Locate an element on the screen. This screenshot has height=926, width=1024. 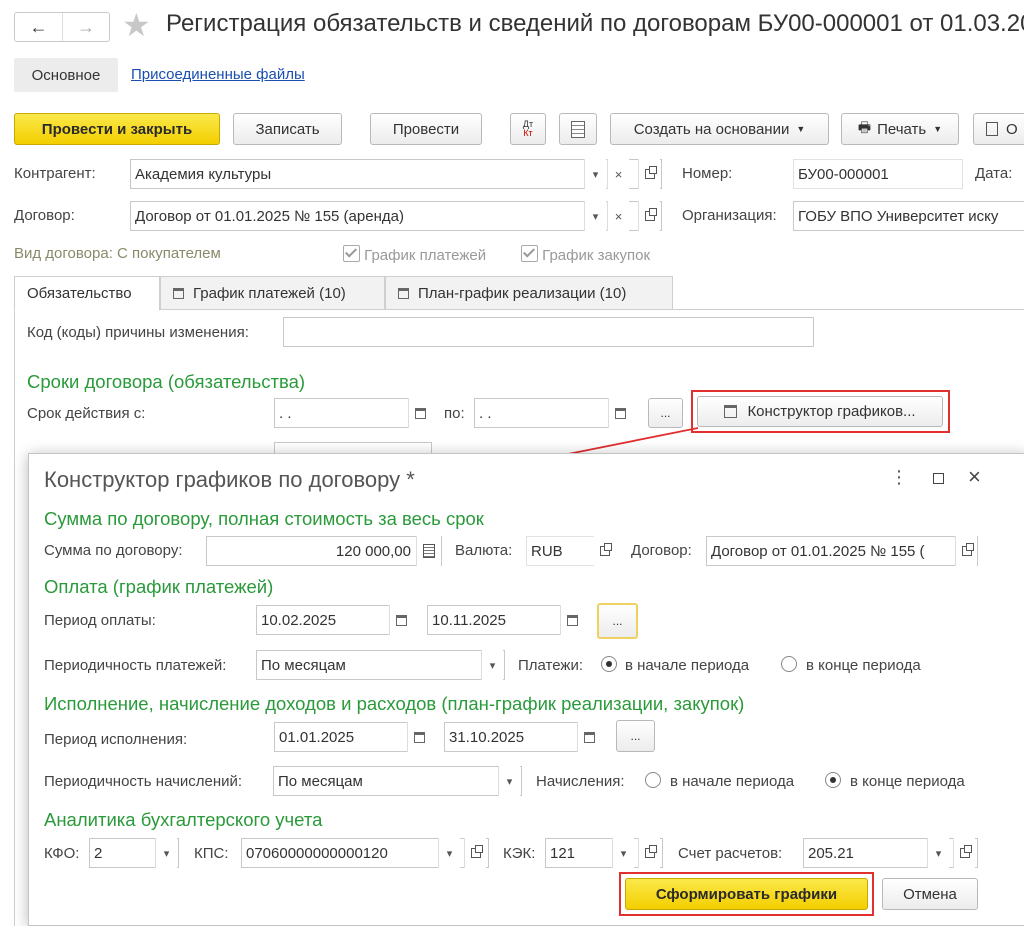
dialog-title: Конструктор графиков по договору * is located at coordinates (229, 479).